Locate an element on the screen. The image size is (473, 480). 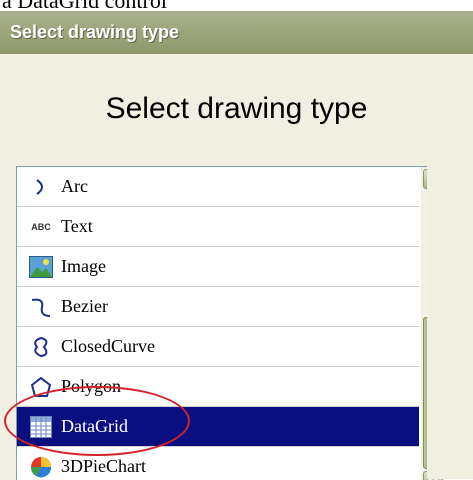
list-item-arc: Arc is located at coordinates (218, 187).